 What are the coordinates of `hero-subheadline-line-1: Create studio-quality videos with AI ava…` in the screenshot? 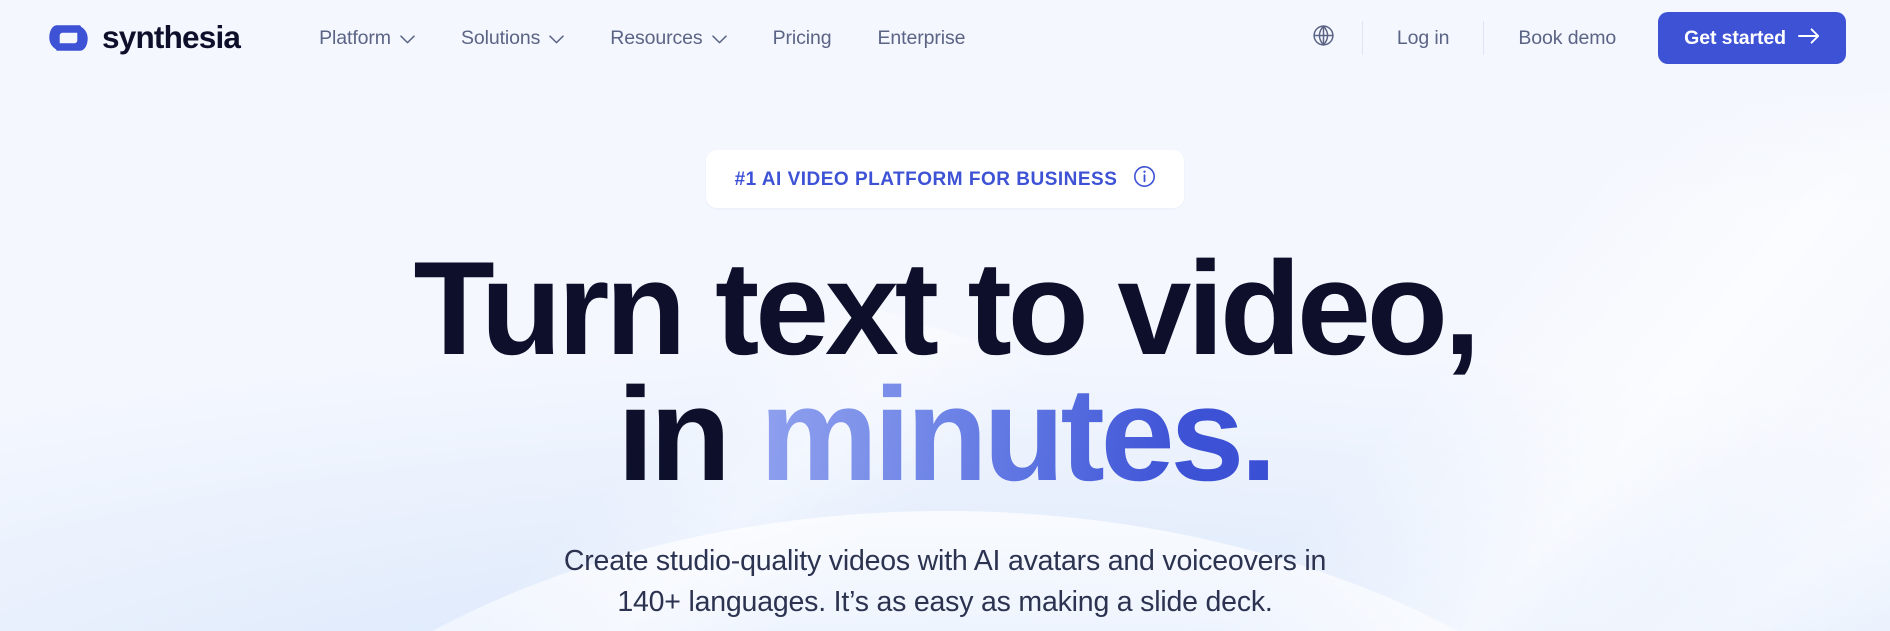 It's located at (945, 560).